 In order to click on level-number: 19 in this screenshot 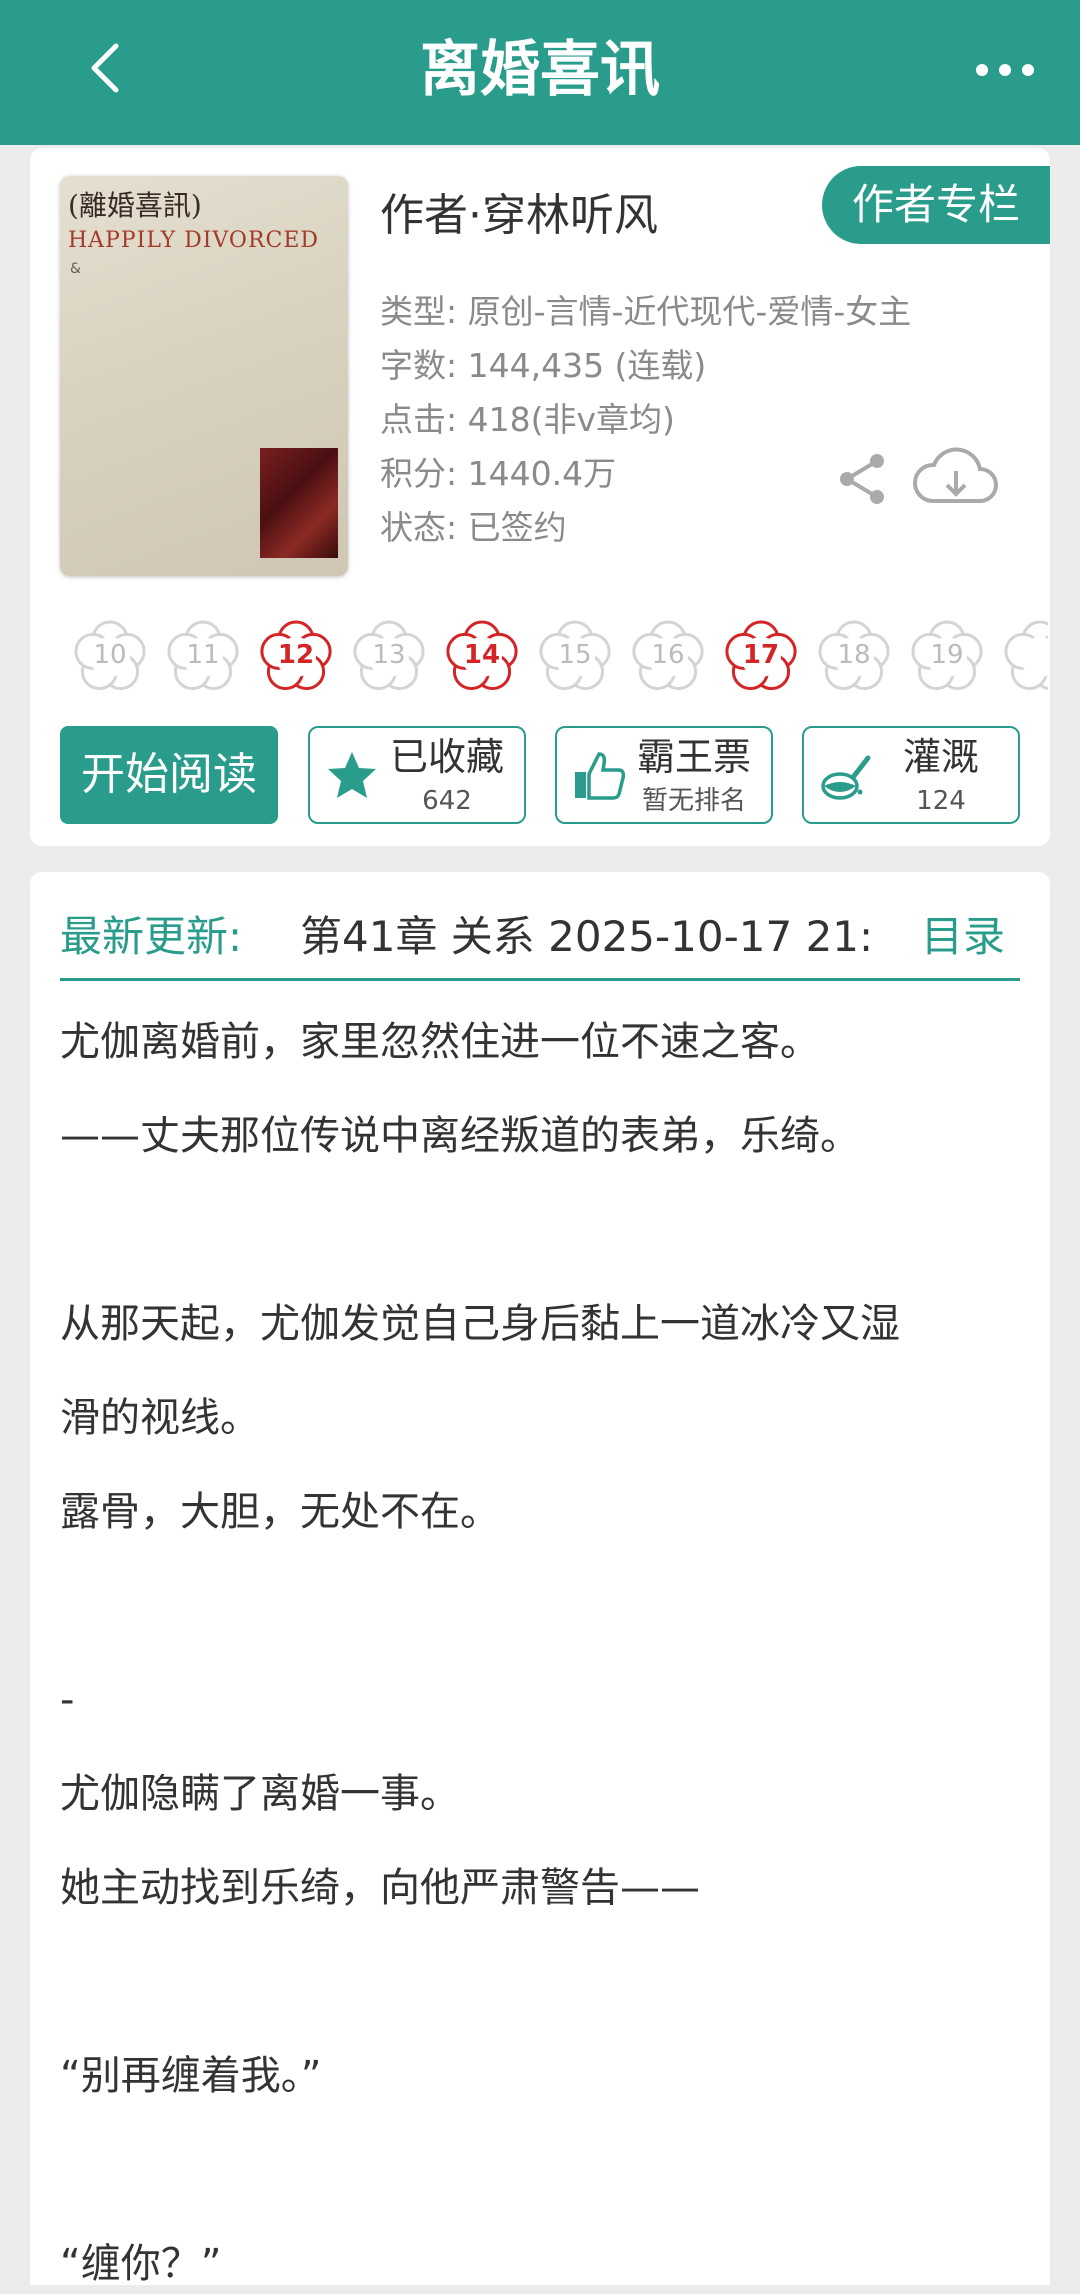, I will do `click(947, 655)`.